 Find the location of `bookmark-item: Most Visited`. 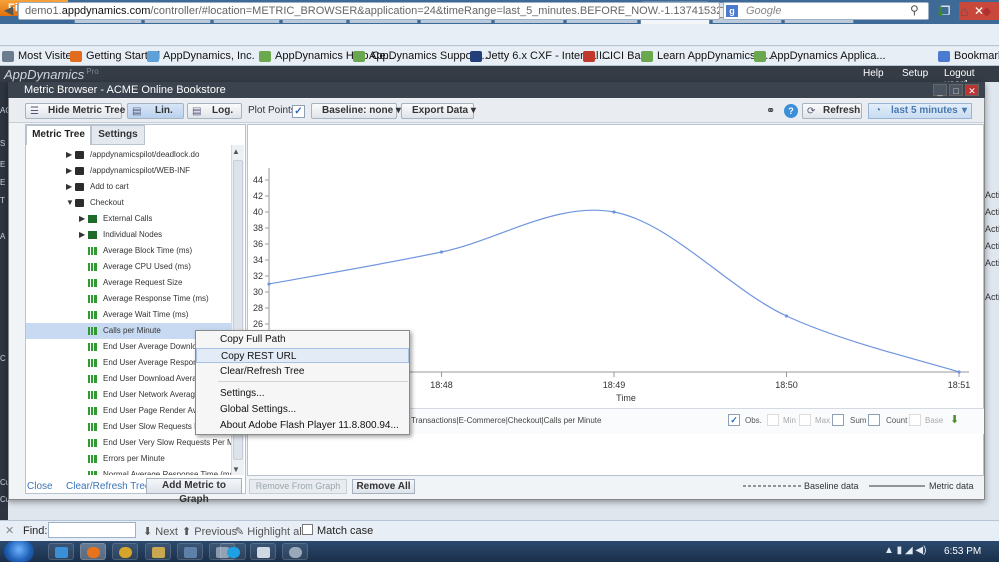

bookmark-item: Most Visited is located at coordinates (40, 56).